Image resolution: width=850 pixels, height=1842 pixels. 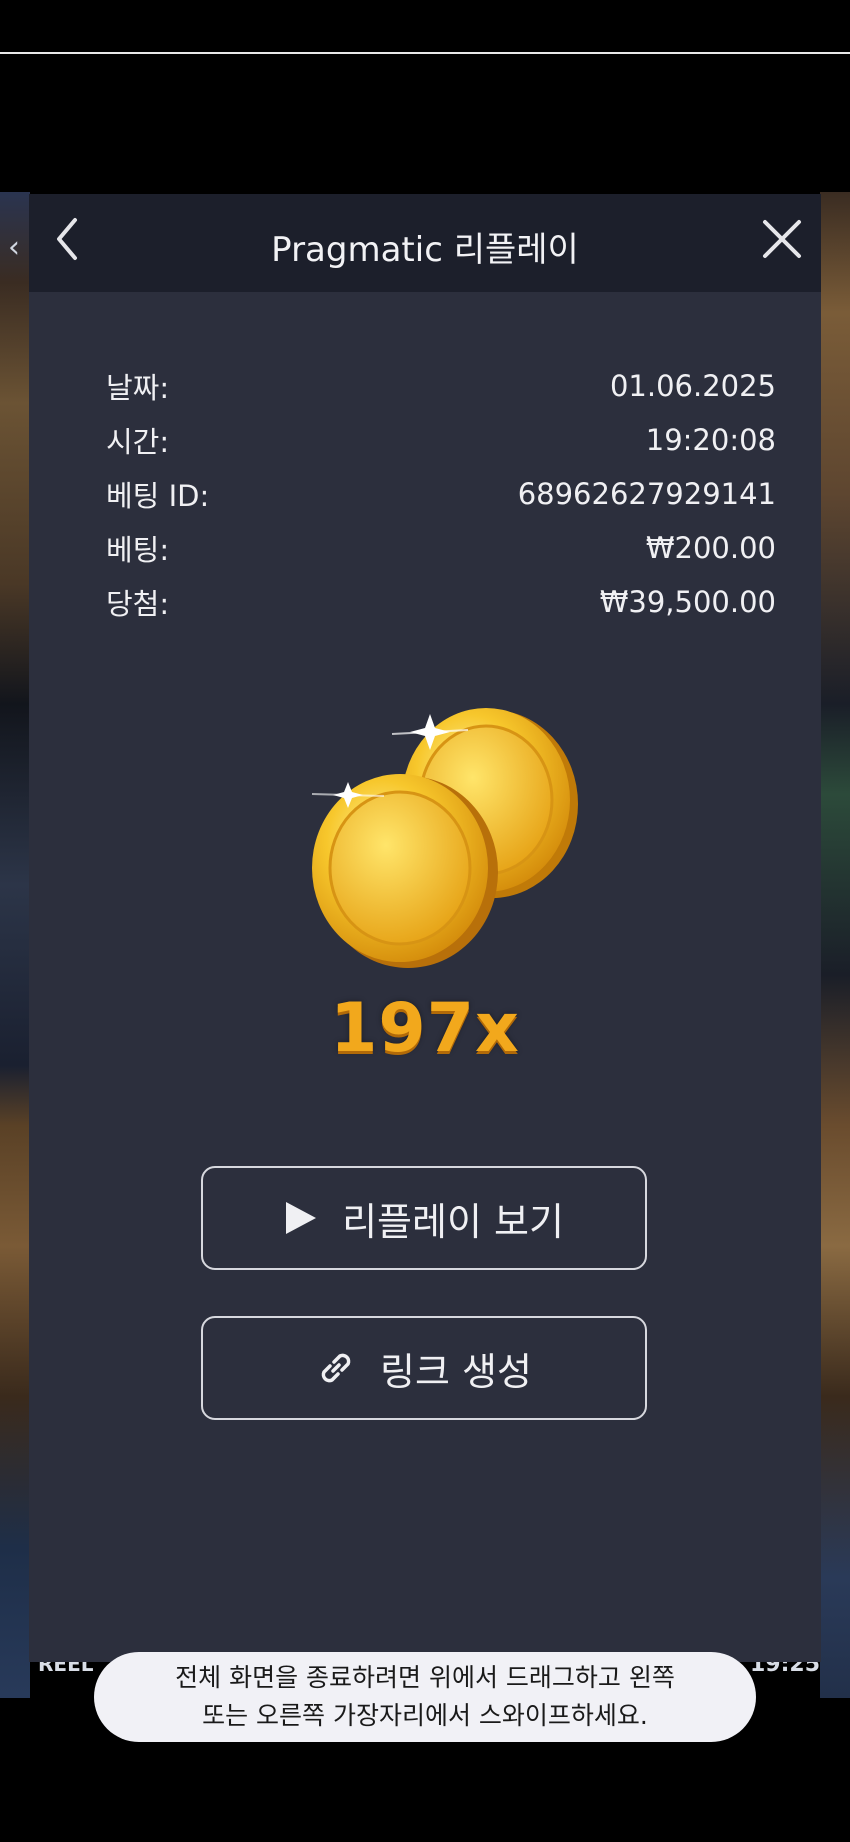 I want to click on status-divider, so click(x=425, y=53).